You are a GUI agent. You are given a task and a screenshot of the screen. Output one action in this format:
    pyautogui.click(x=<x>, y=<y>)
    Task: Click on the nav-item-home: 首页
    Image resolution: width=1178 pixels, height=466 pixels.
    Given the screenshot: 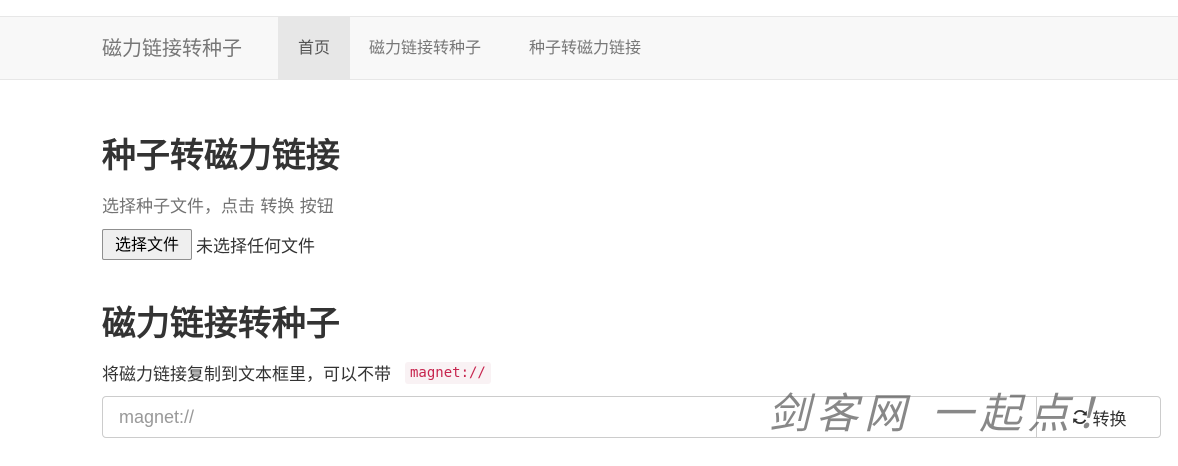 What is the action you would take?
    pyautogui.click(x=314, y=48)
    